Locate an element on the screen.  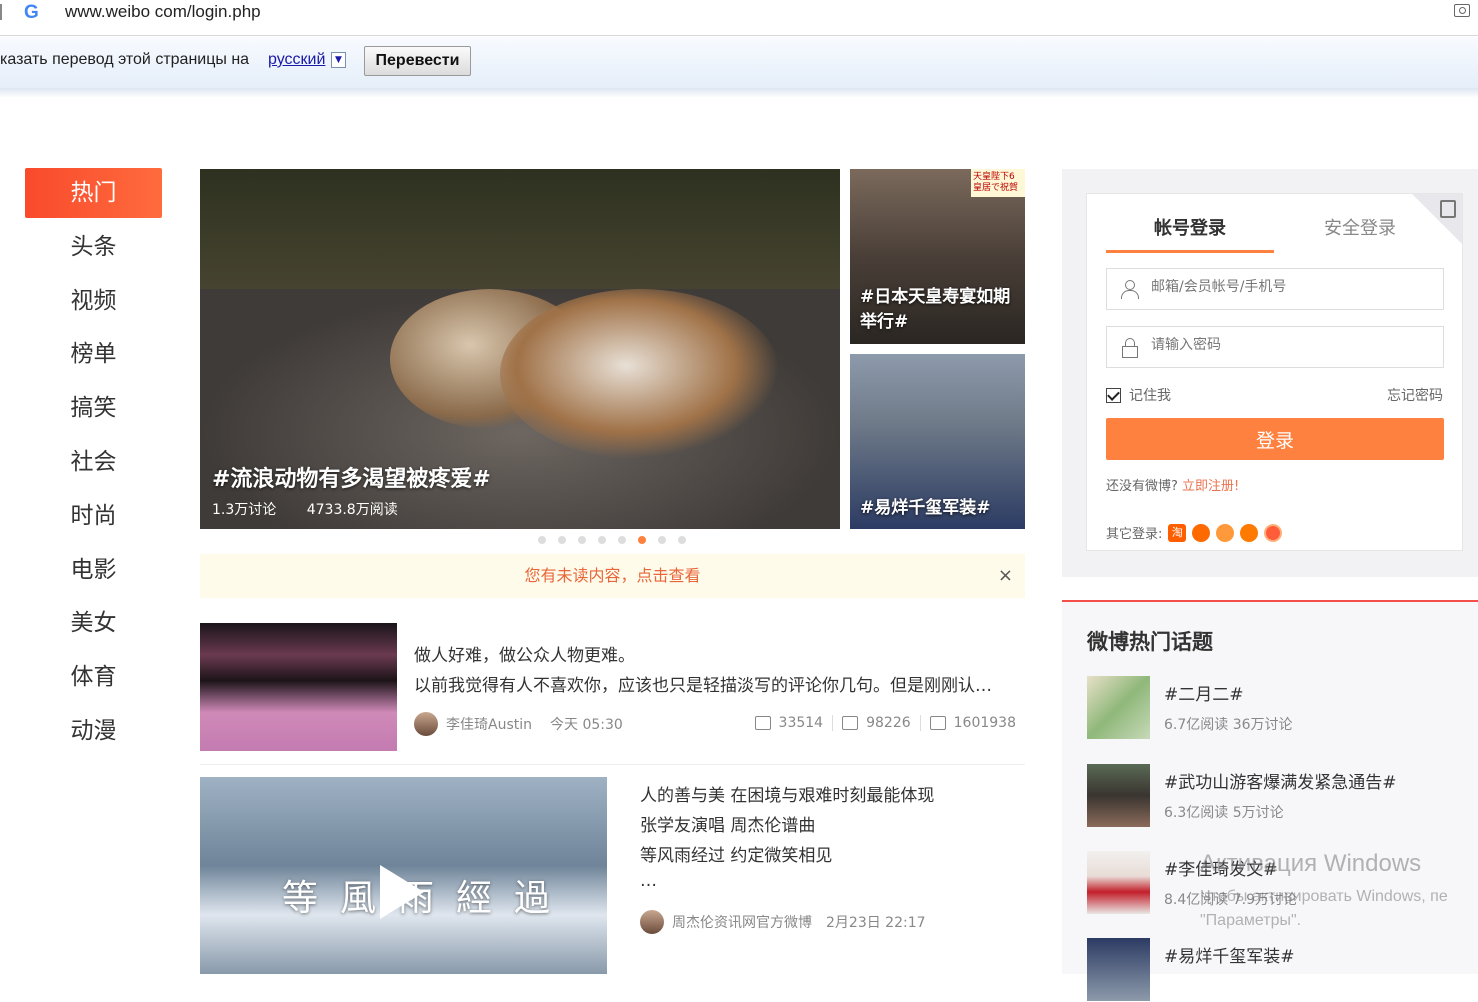
feed-author: 李佳琦Austin is located at coordinates (489, 724).